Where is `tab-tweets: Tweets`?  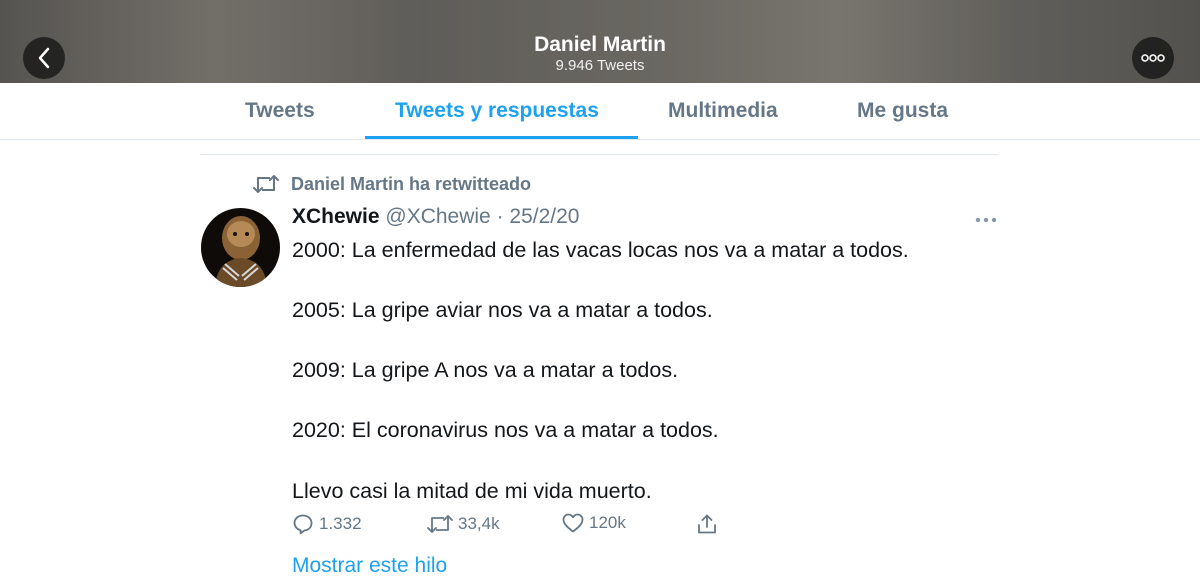
tab-tweets: Tweets is located at coordinates (280, 111).